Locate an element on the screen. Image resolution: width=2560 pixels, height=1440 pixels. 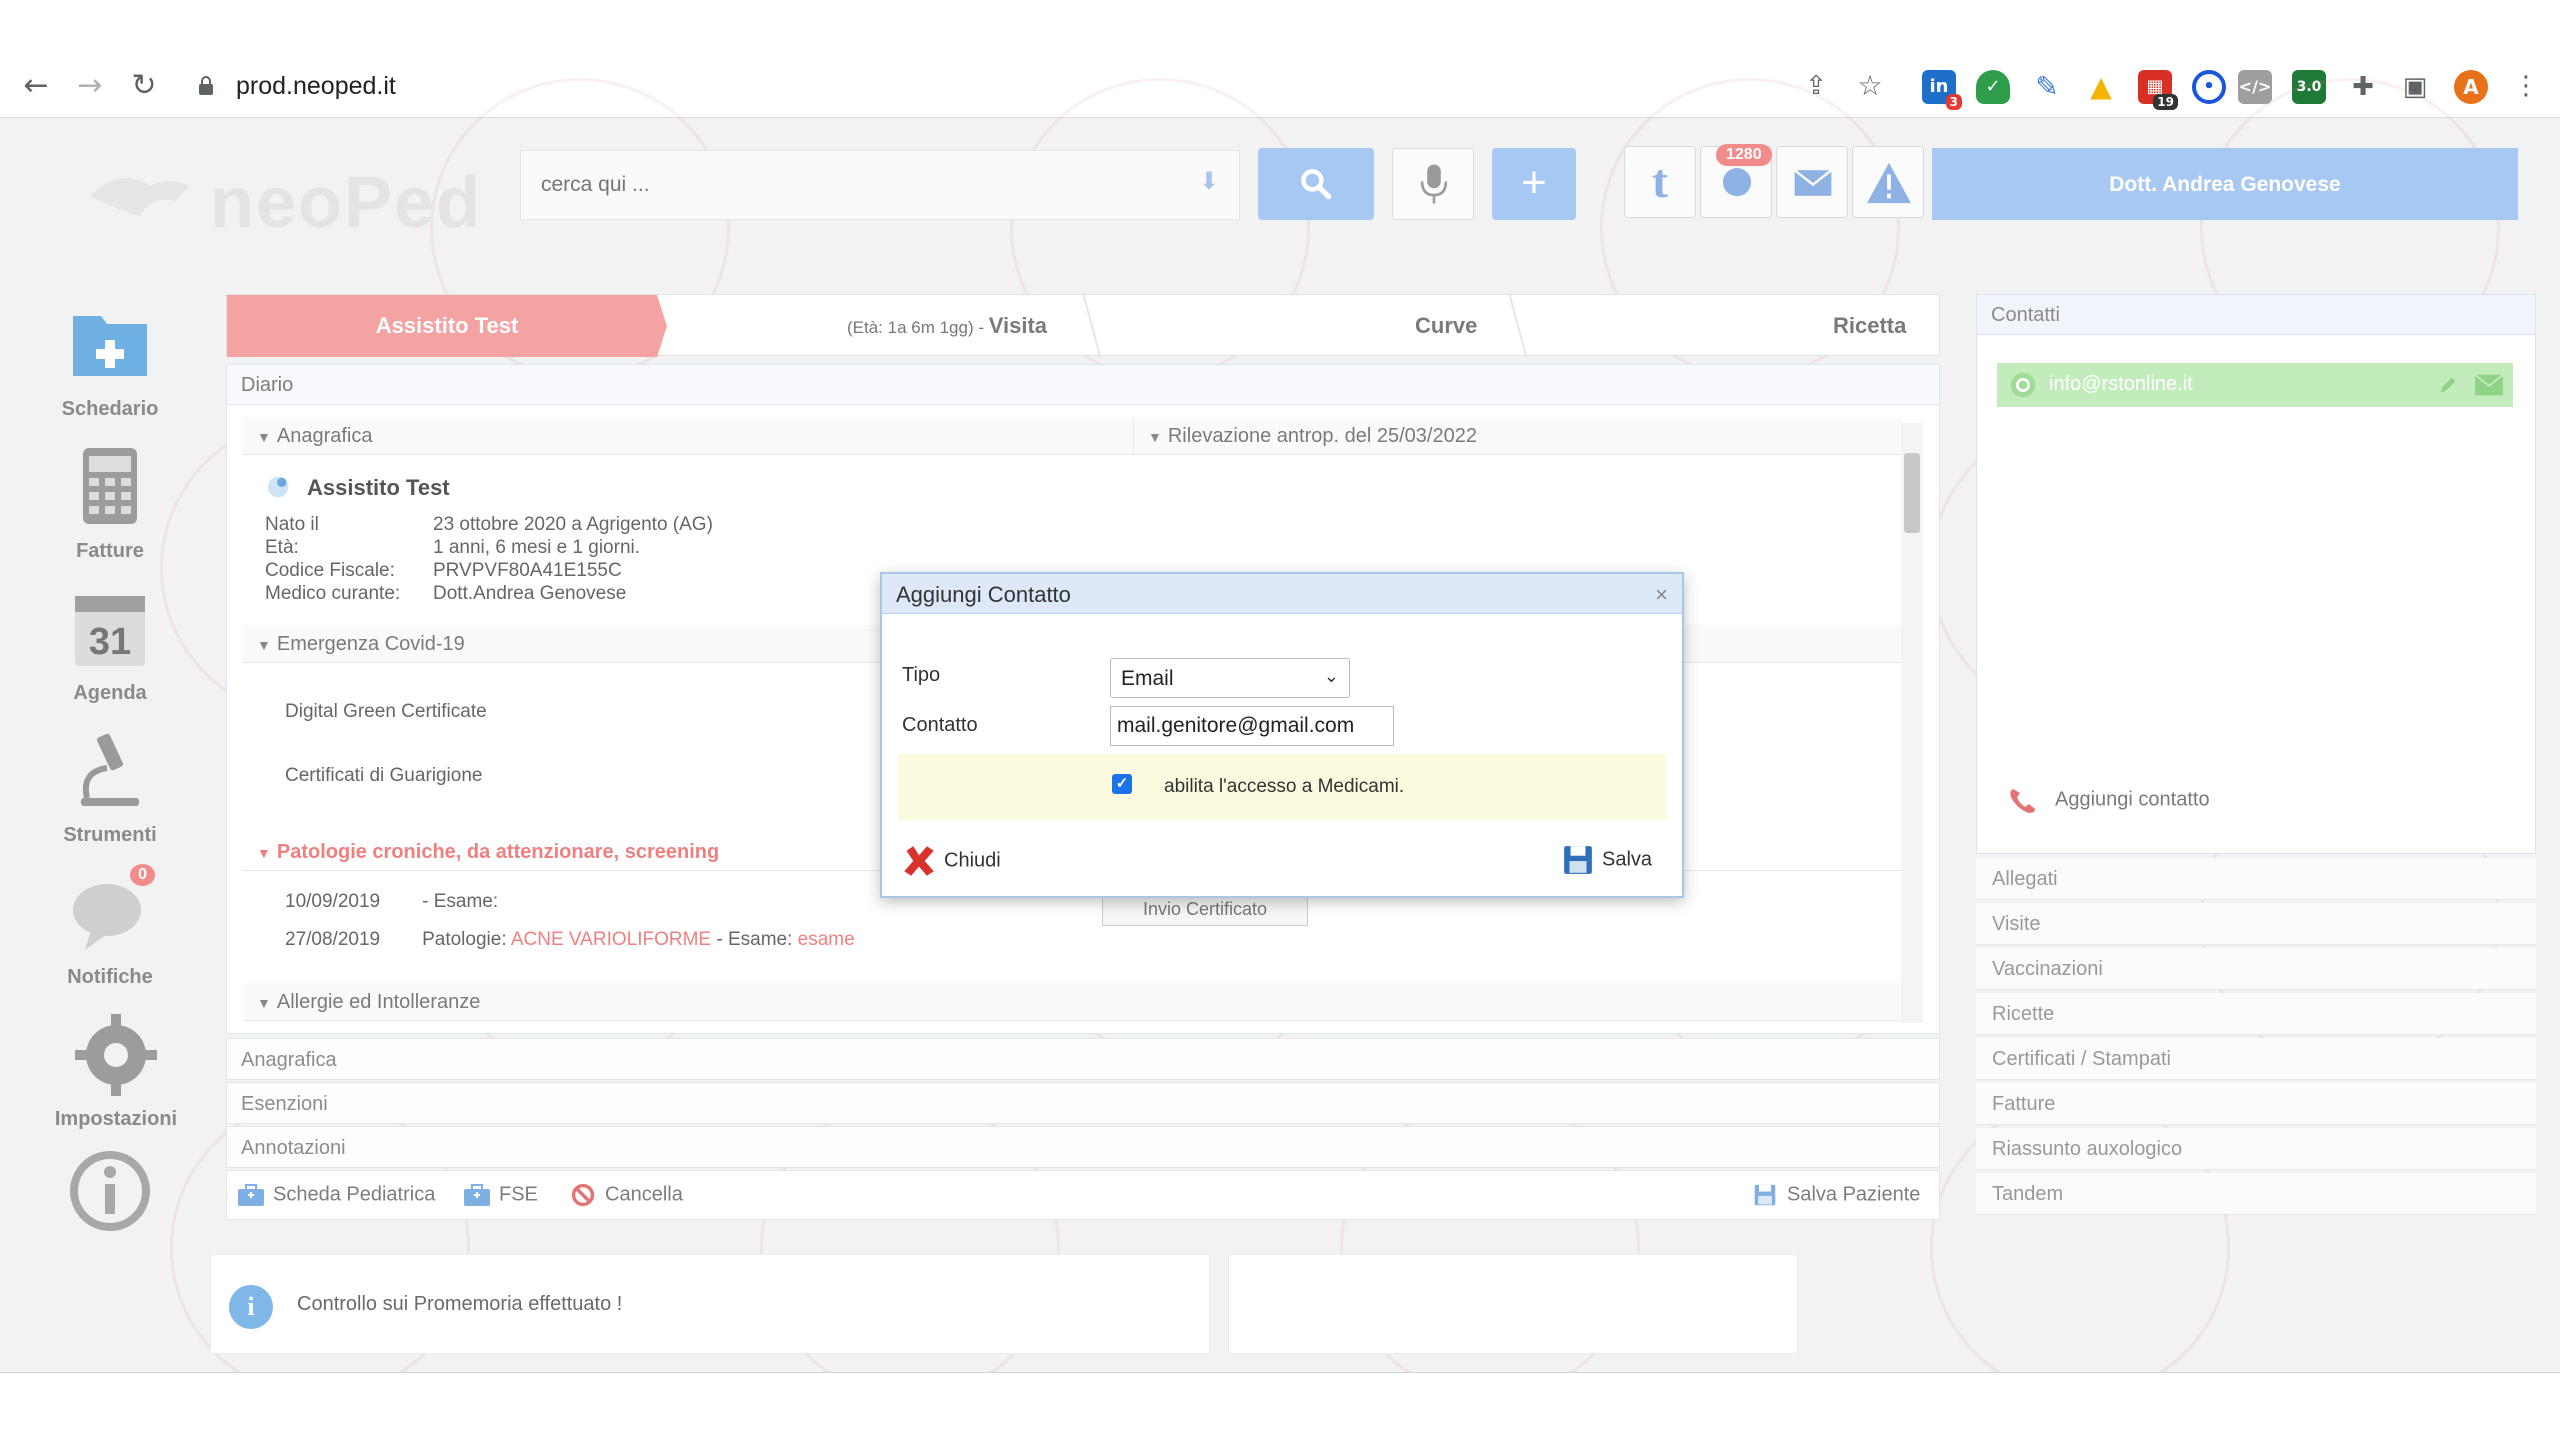
briefcase-icon is located at coordinates (251, 1195).